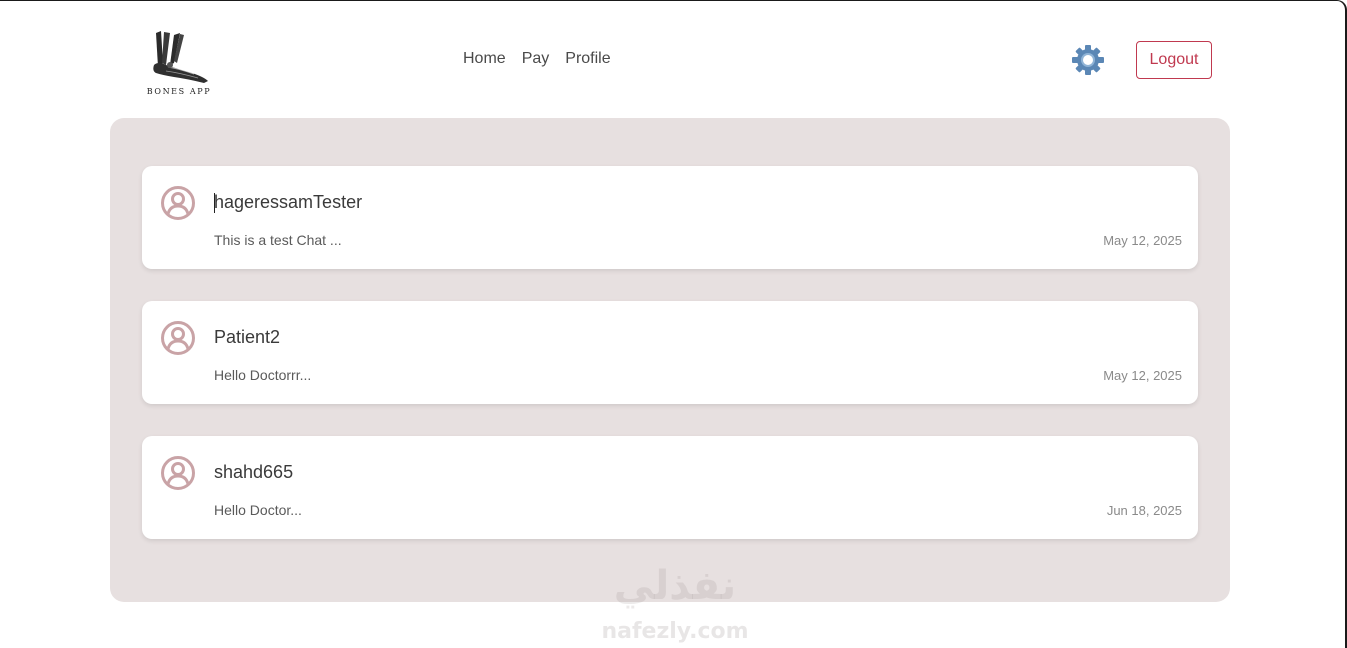 Image resolution: width=1347 pixels, height=648 pixels. I want to click on chat-item: Patient2 Hello Doctorrr... May 12, 2025, so click(670, 352).